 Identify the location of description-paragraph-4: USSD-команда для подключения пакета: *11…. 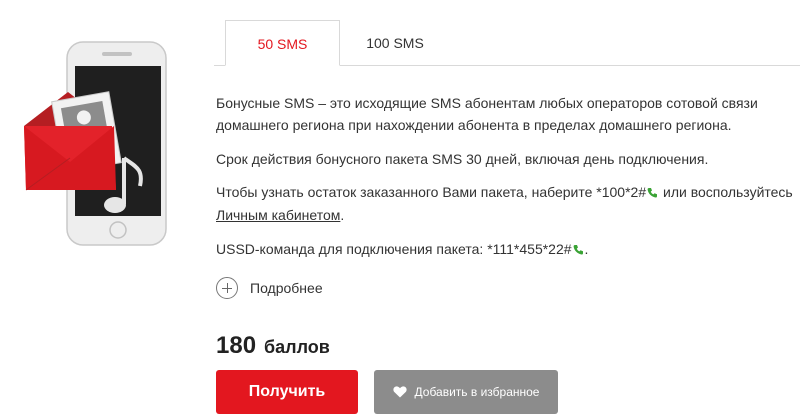
(402, 249).